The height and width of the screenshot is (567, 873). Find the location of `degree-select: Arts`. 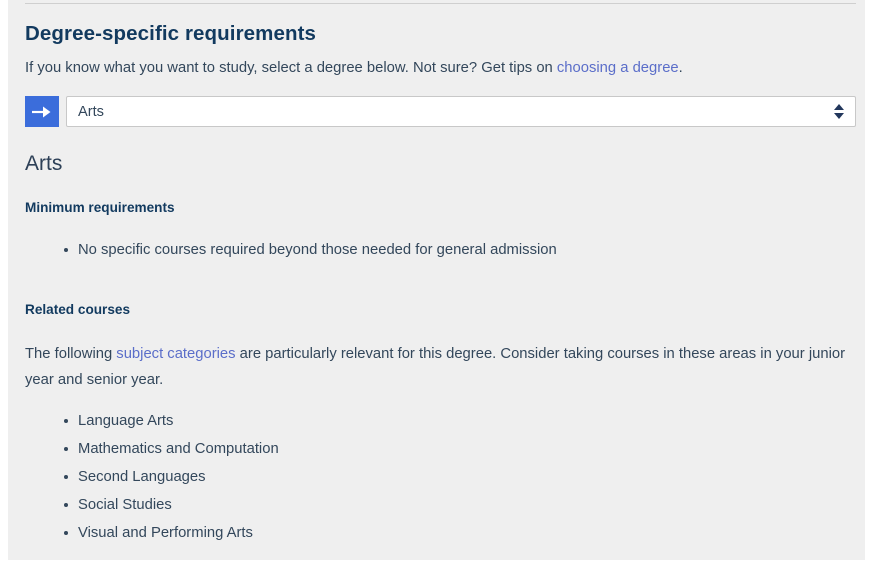

degree-select: Arts is located at coordinates (461, 111).